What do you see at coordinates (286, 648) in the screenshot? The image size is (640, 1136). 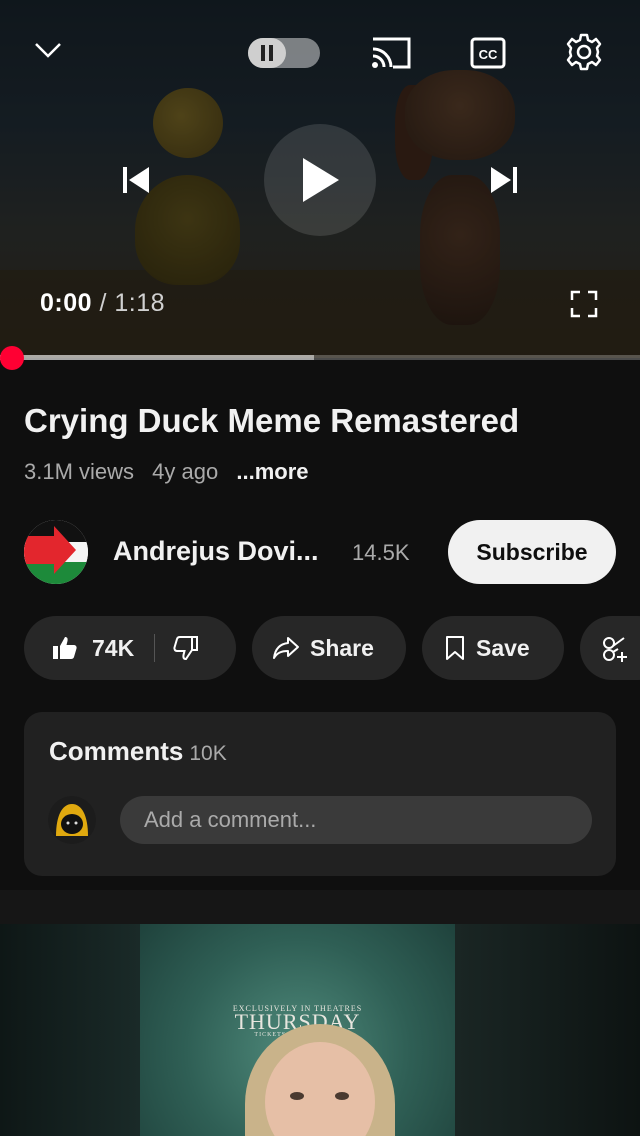 I see `share-icon` at bounding box center [286, 648].